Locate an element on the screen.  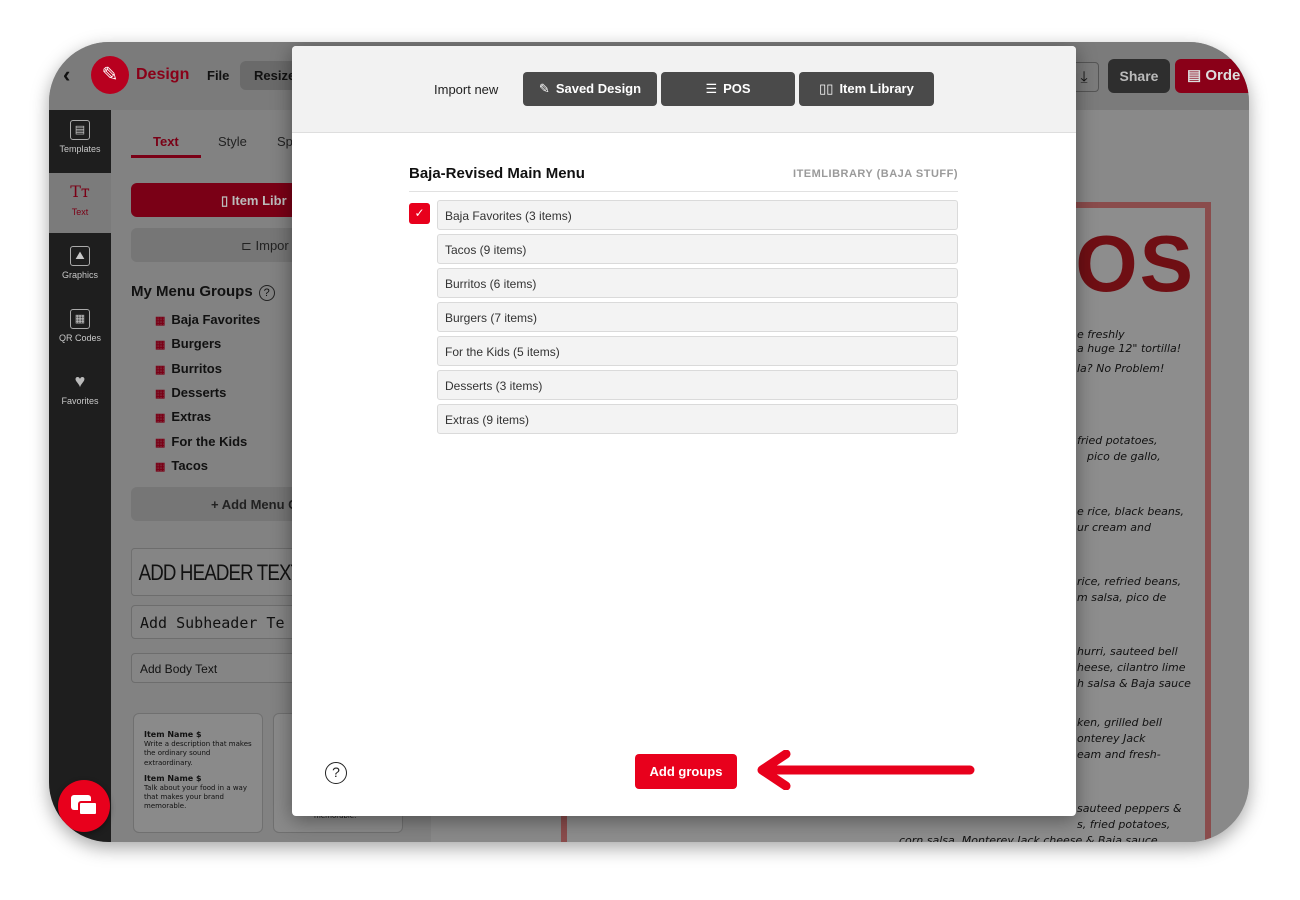
rail-label: Templates is located at coordinates (80, 149).